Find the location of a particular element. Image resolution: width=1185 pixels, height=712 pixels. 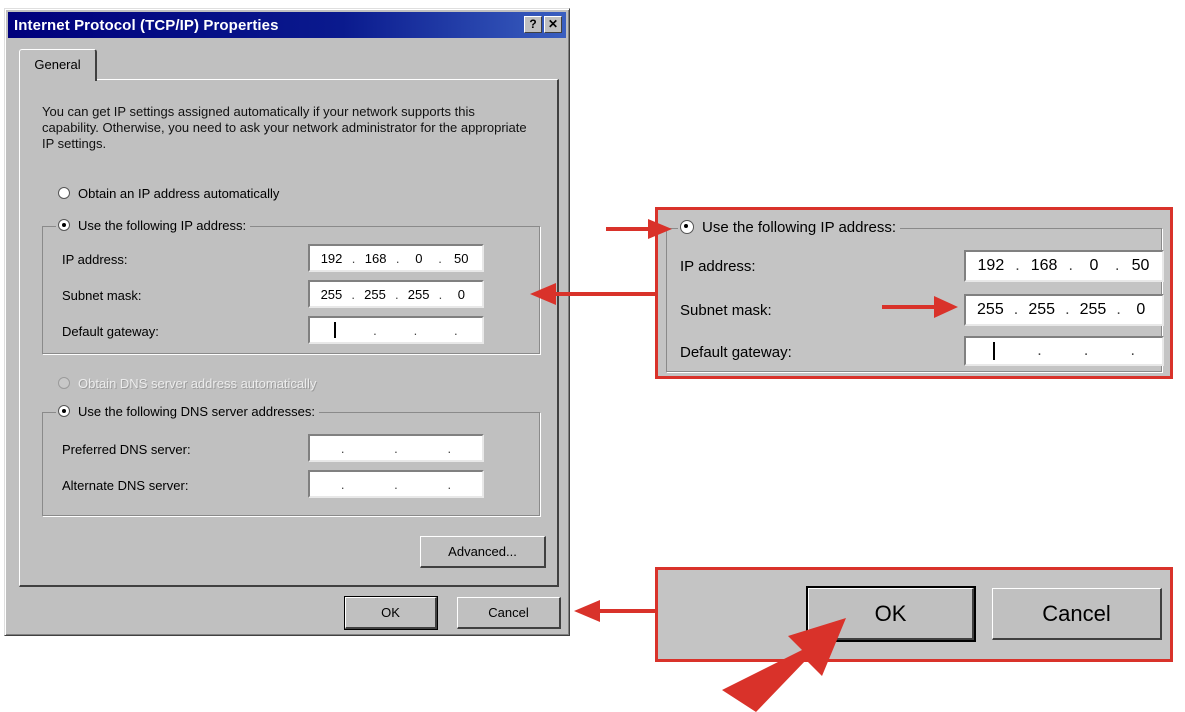

radio-label: Obtain an IP address automatically is located at coordinates (179, 193).